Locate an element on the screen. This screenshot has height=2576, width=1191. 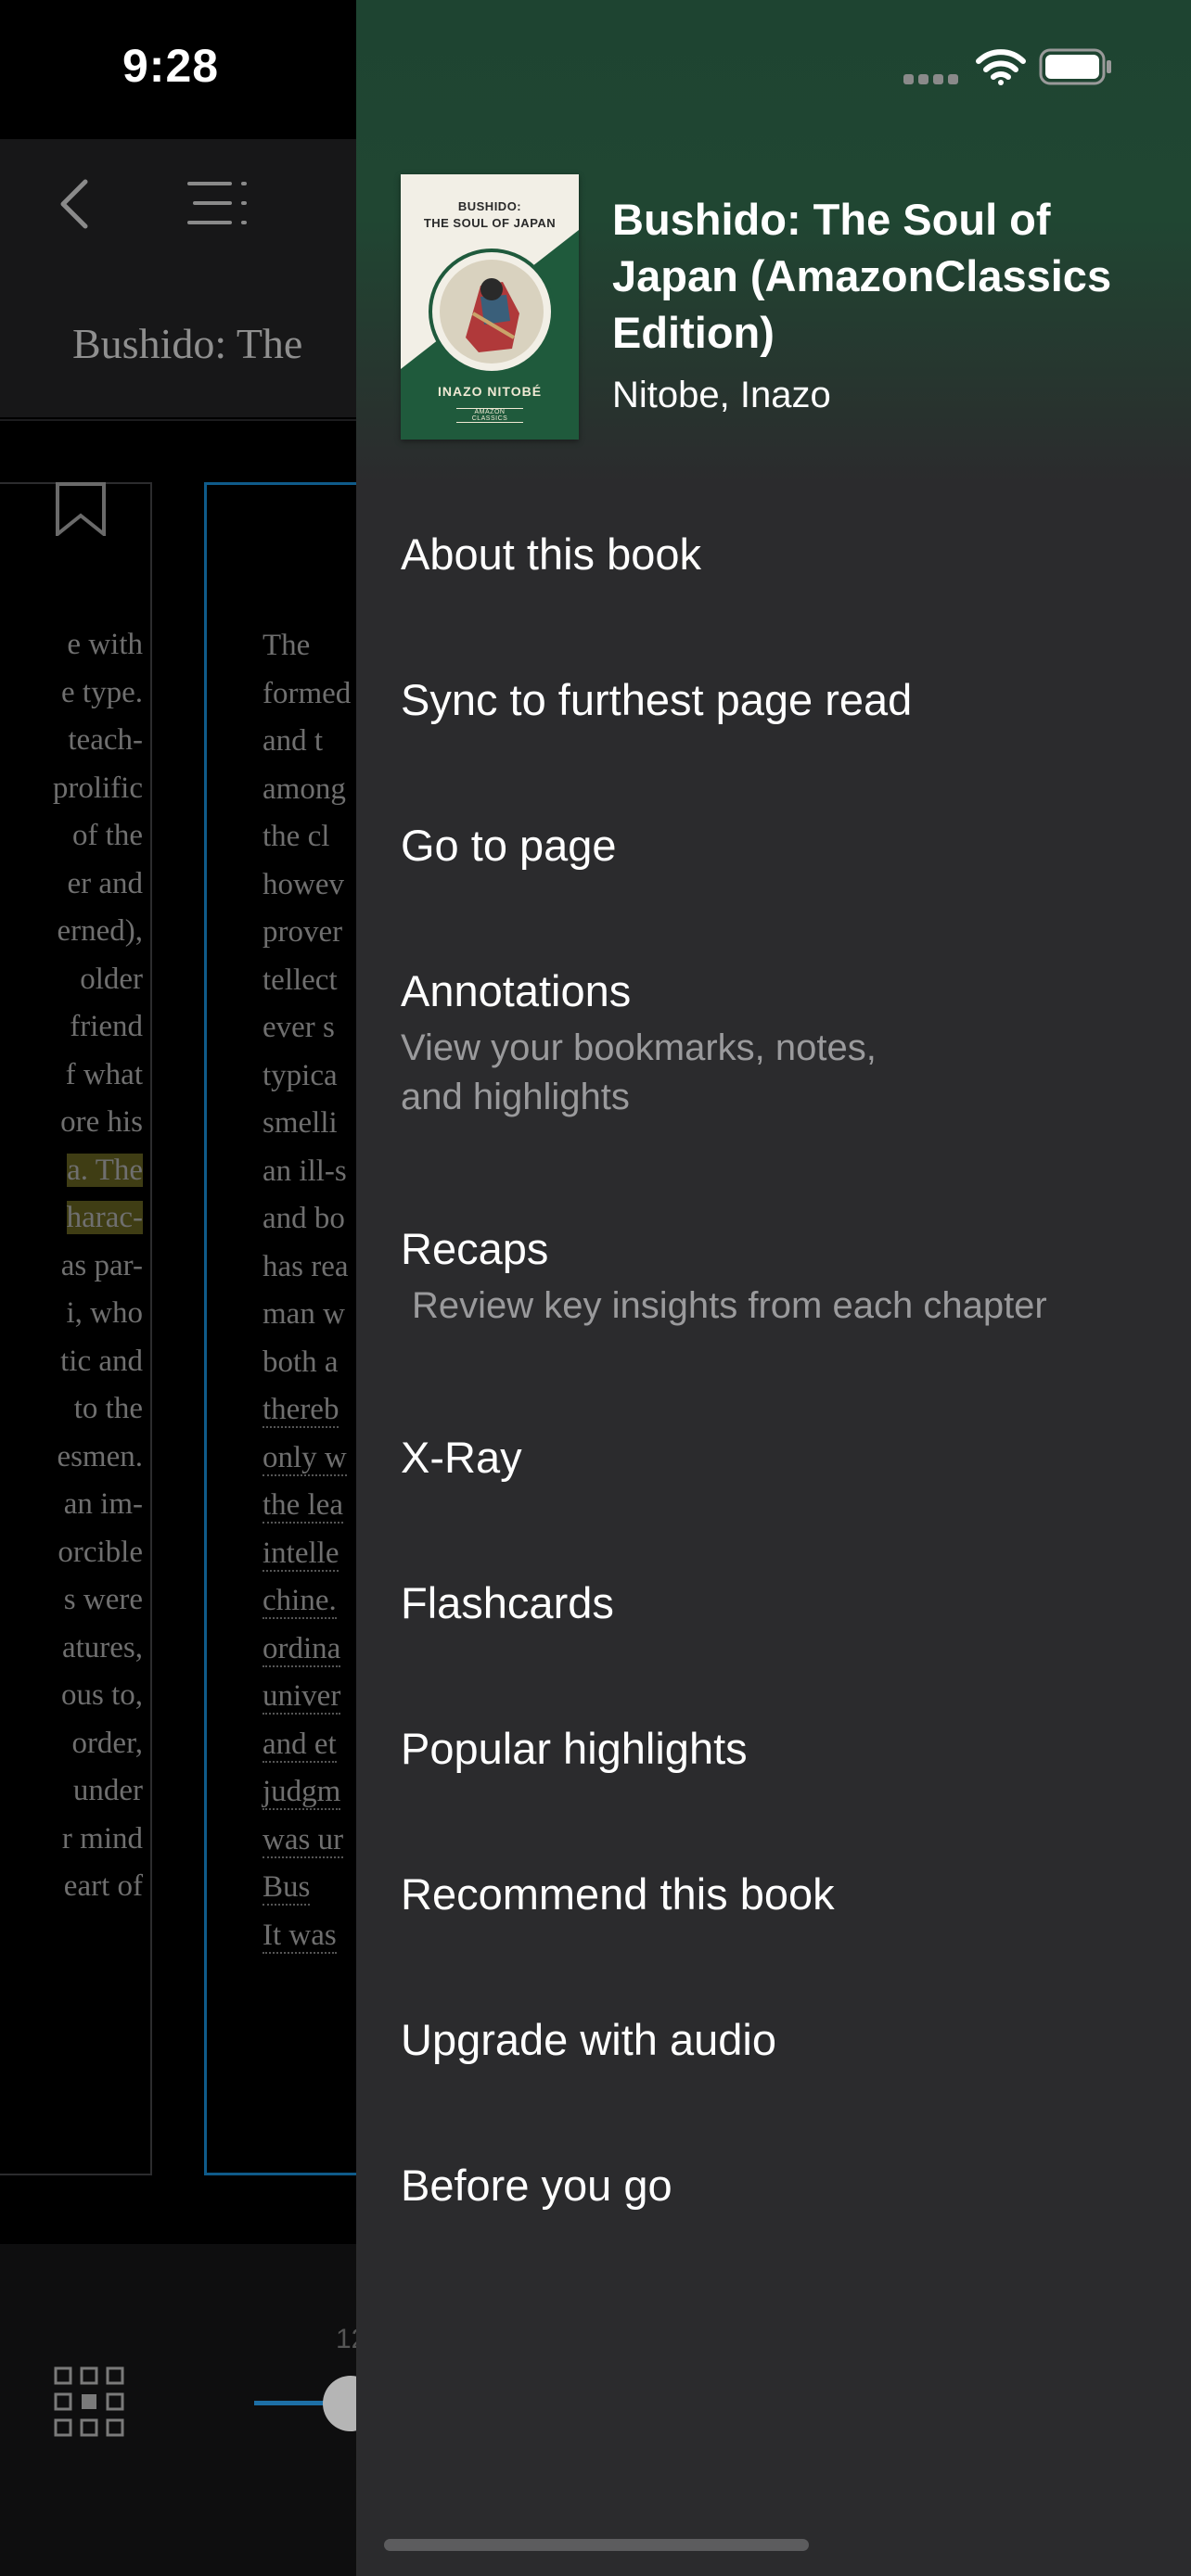
menu-item-label: X-Ray is located at coordinates (462, 1458).